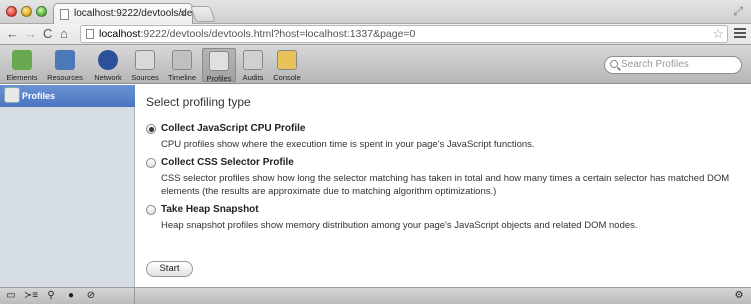 This screenshot has height=304, width=751. Describe the element at coordinates (145, 60) in the screenshot. I see `sources-icon` at that location.